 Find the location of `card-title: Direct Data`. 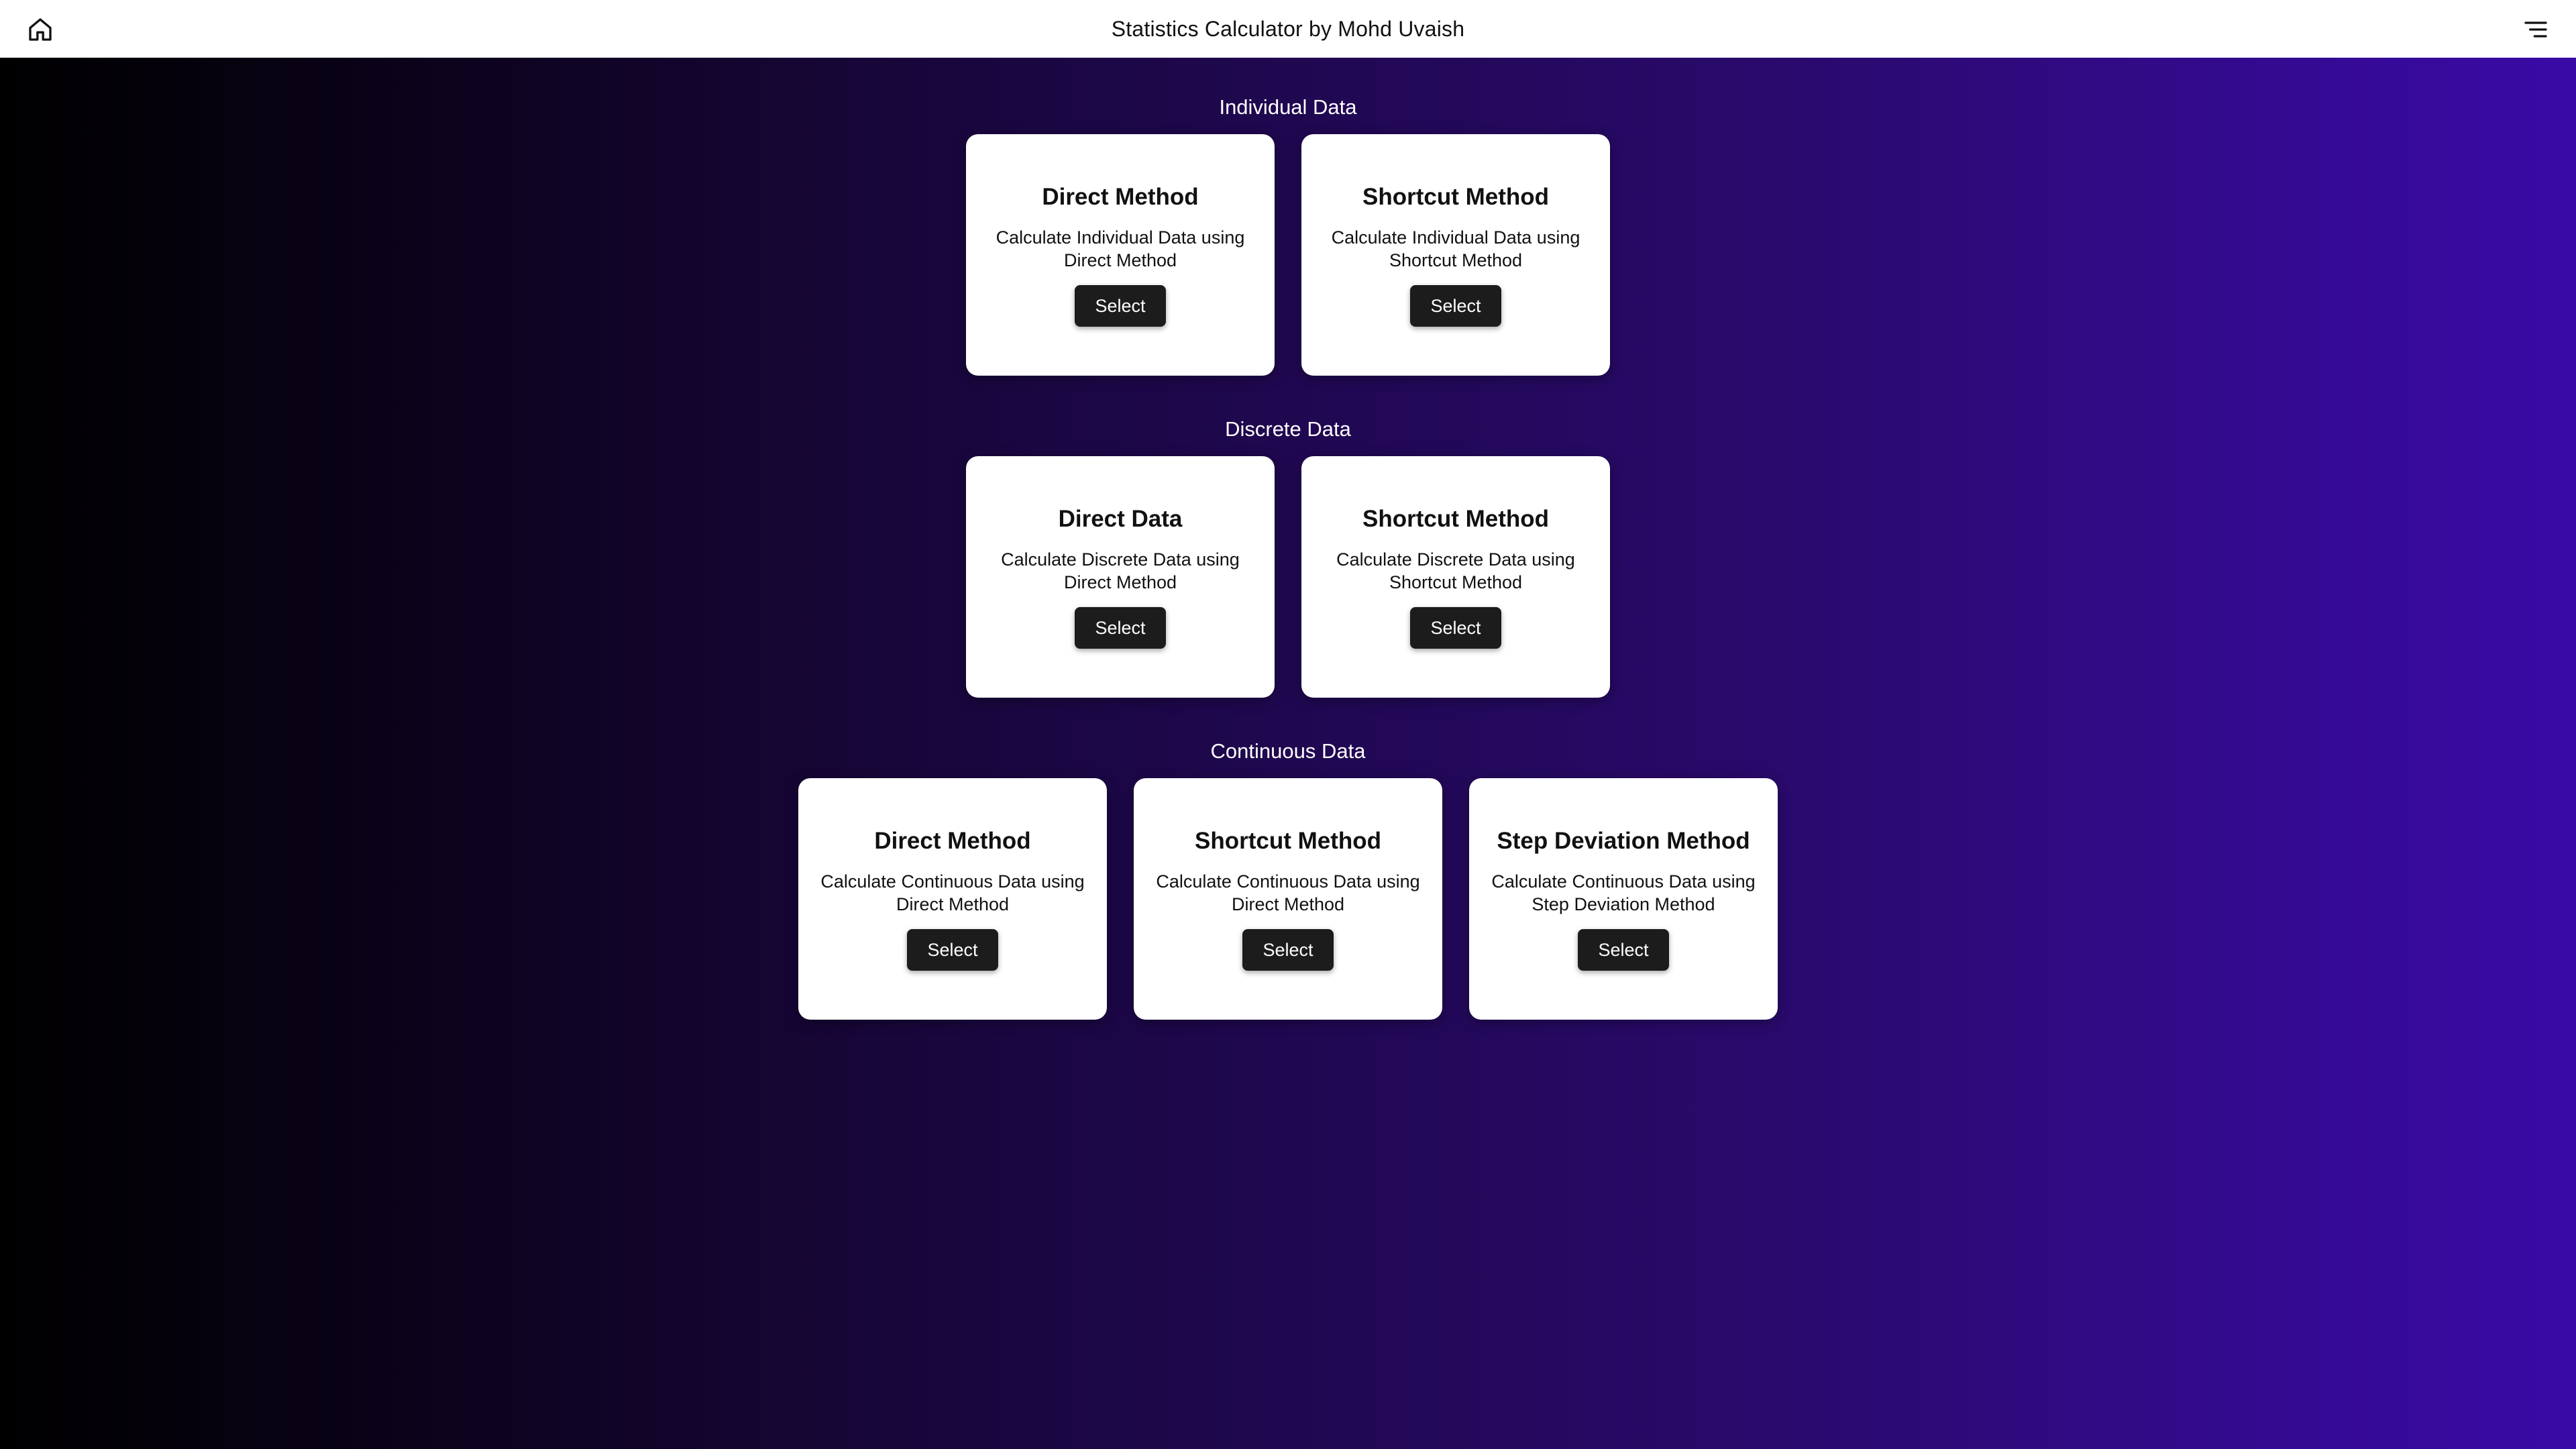

card-title: Direct Data is located at coordinates (1120, 519).